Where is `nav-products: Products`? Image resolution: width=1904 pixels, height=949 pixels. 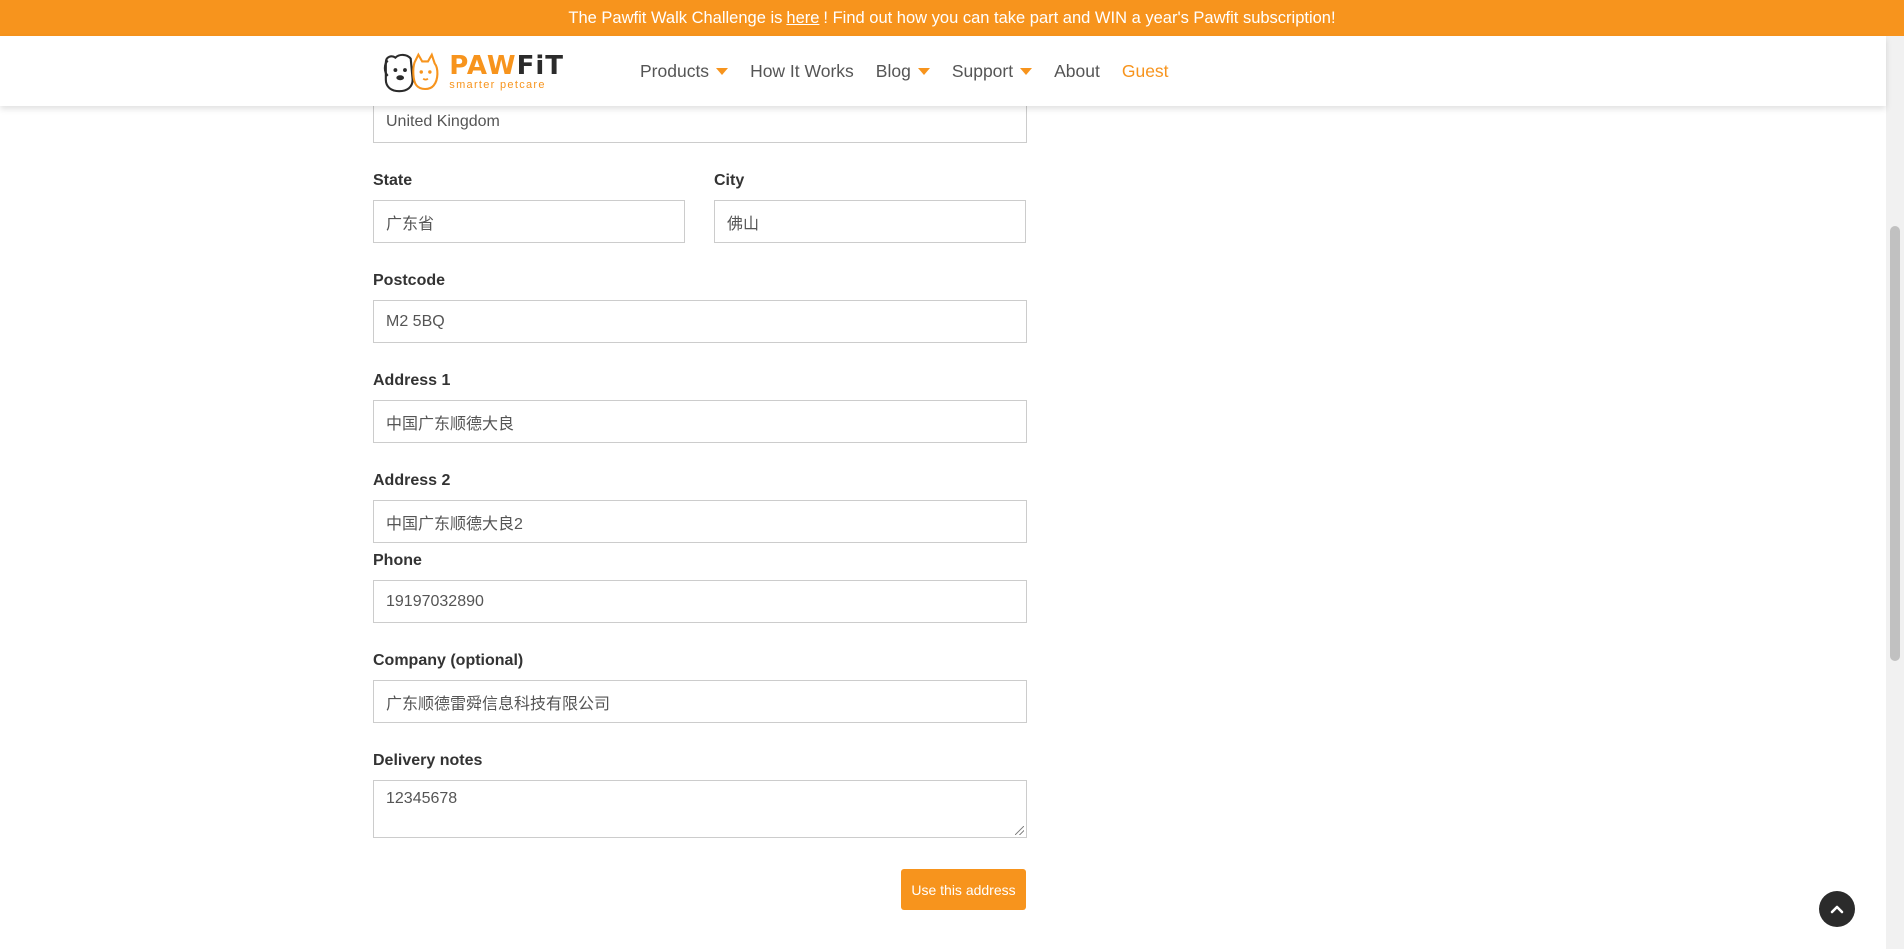
nav-products: Products is located at coordinates (684, 71).